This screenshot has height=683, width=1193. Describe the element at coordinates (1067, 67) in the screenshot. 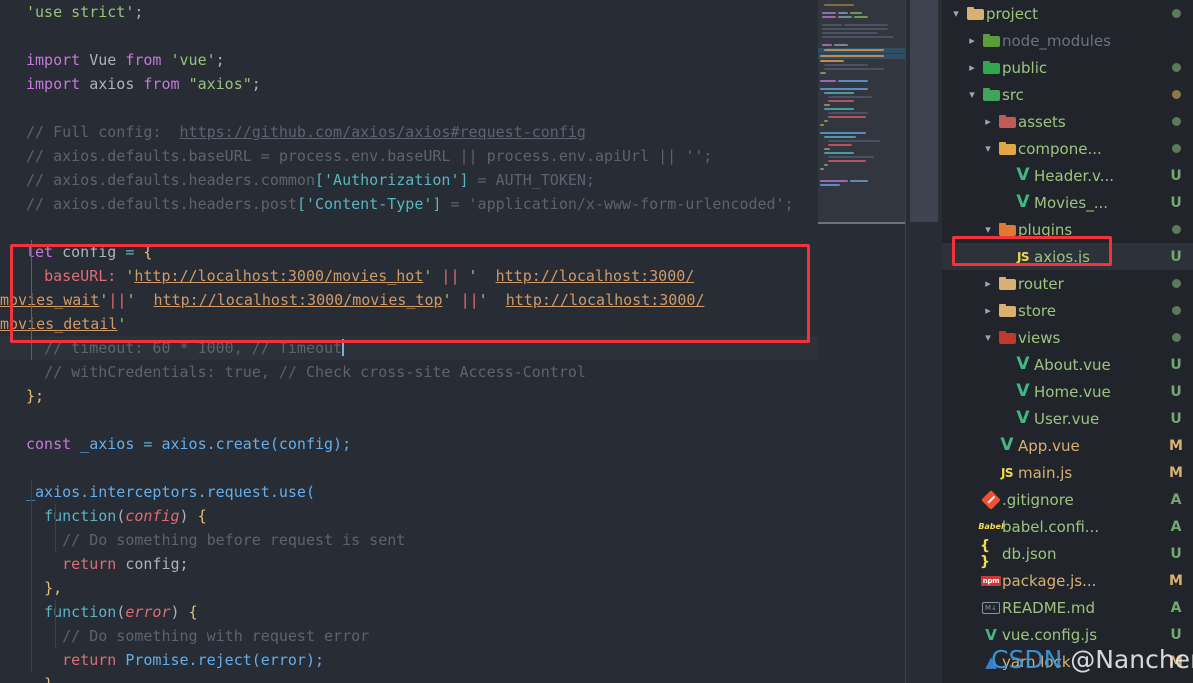

I see `file-tree-item-public: ▸ public` at that location.